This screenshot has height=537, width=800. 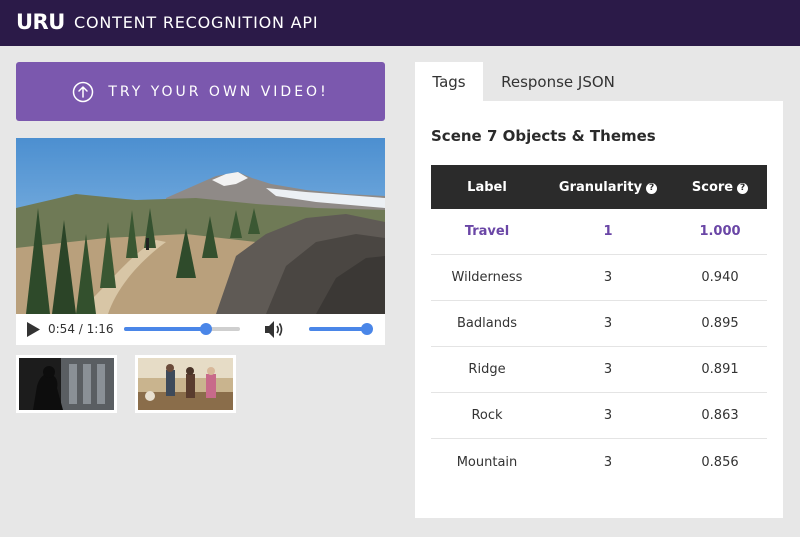 What do you see at coordinates (599, 462) in the screenshot?
I see `table-row: Mountain 3 0.856` at bounding box center [599, 462].